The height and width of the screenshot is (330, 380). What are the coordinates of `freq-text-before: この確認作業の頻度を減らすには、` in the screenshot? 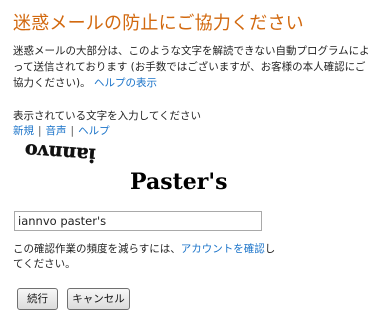 It's located at (97, 249).